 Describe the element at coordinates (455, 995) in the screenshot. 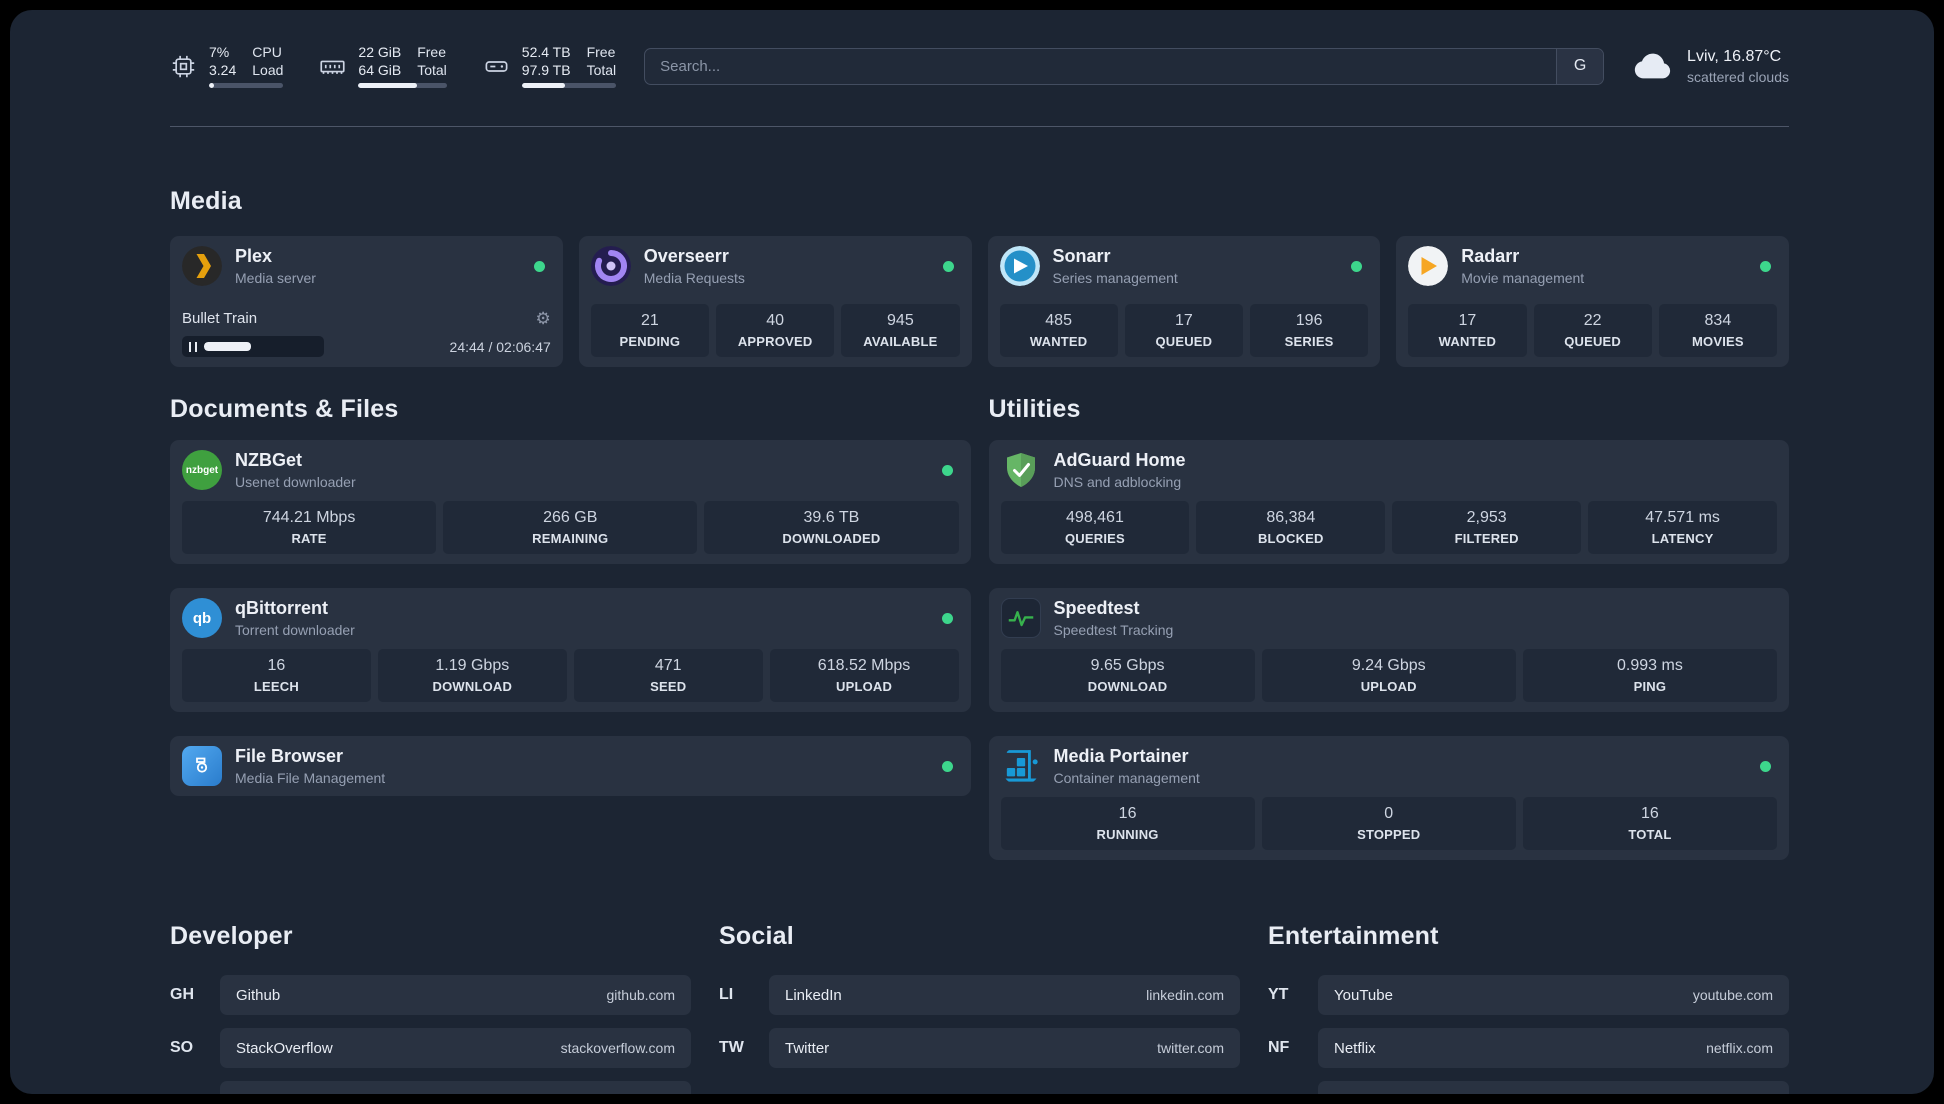

I see `bookmark-github: Github github.com` at that location.